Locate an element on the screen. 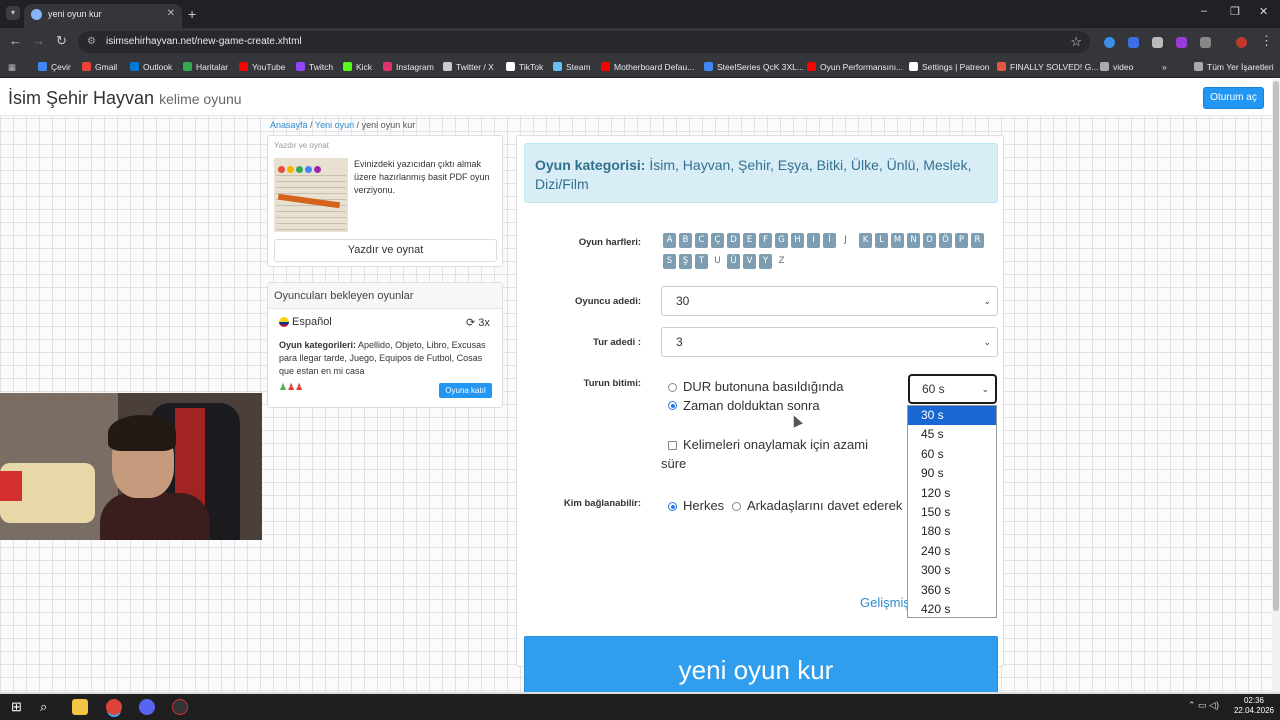 The image size is (1280, 720). letter-toggle: Ö is located at coordinates (945, 240).